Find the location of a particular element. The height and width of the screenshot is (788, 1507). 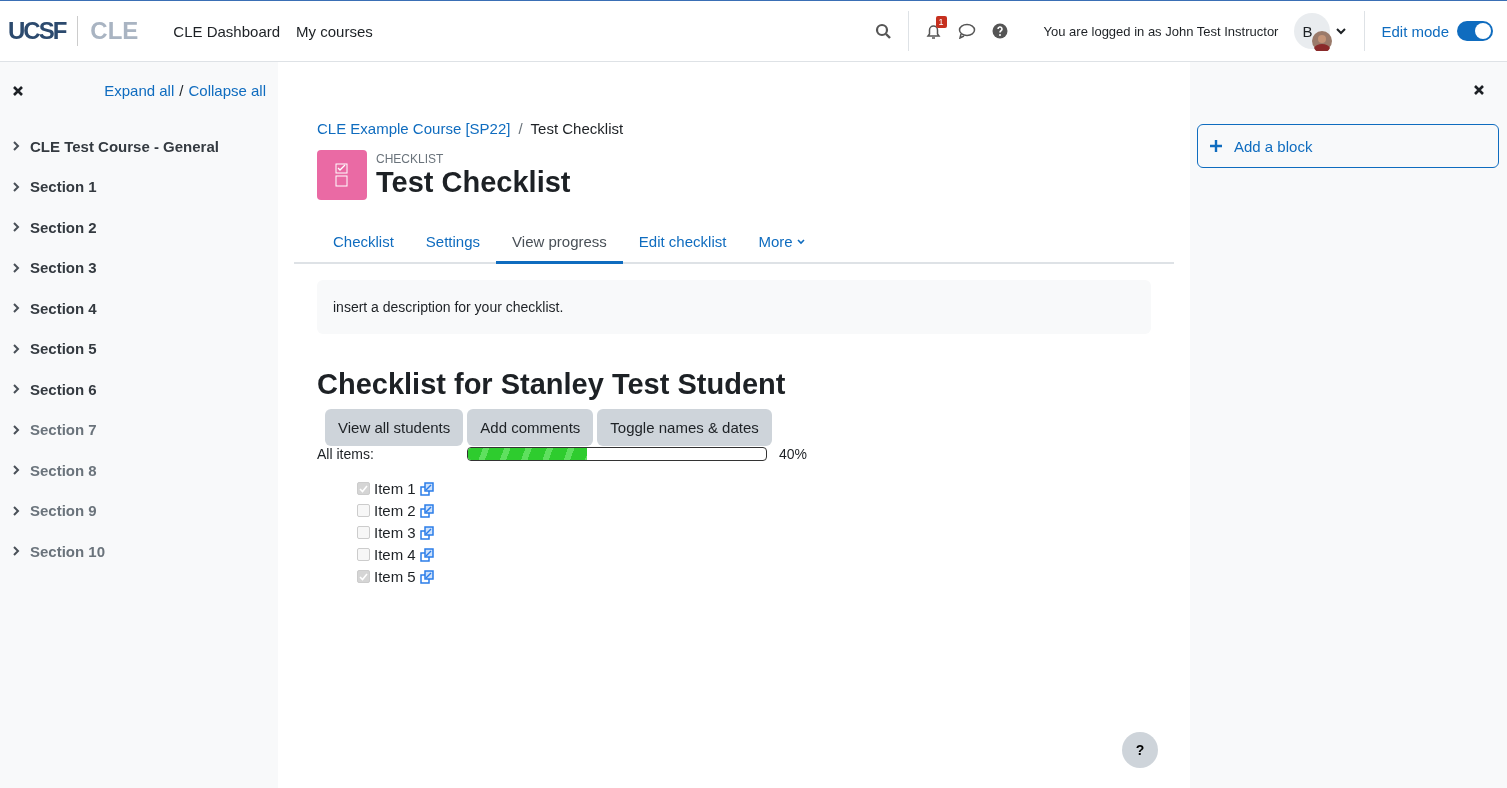

add-block-button: Add a block is located at coordinates (1348, 146).